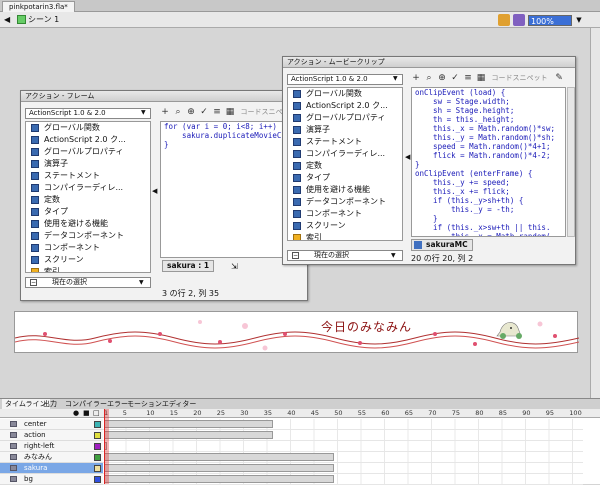 Image resolution: width=600 pixels, height=485 pixels. What do you see at coordinates (488, 173) in the screenshot?
I see `code-line: onClipEvent (enterFrame) {` at bounding box center [488, 173].